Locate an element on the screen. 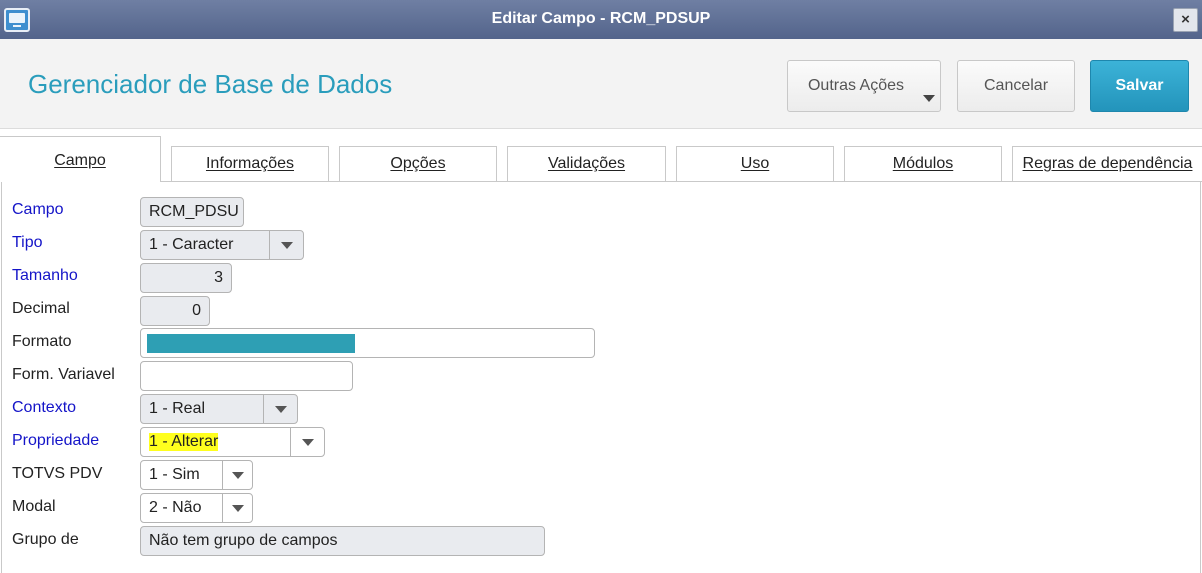 The image size is (1202, 573). campo-value: RCM_PDSU is located at coordinates (194, 211).